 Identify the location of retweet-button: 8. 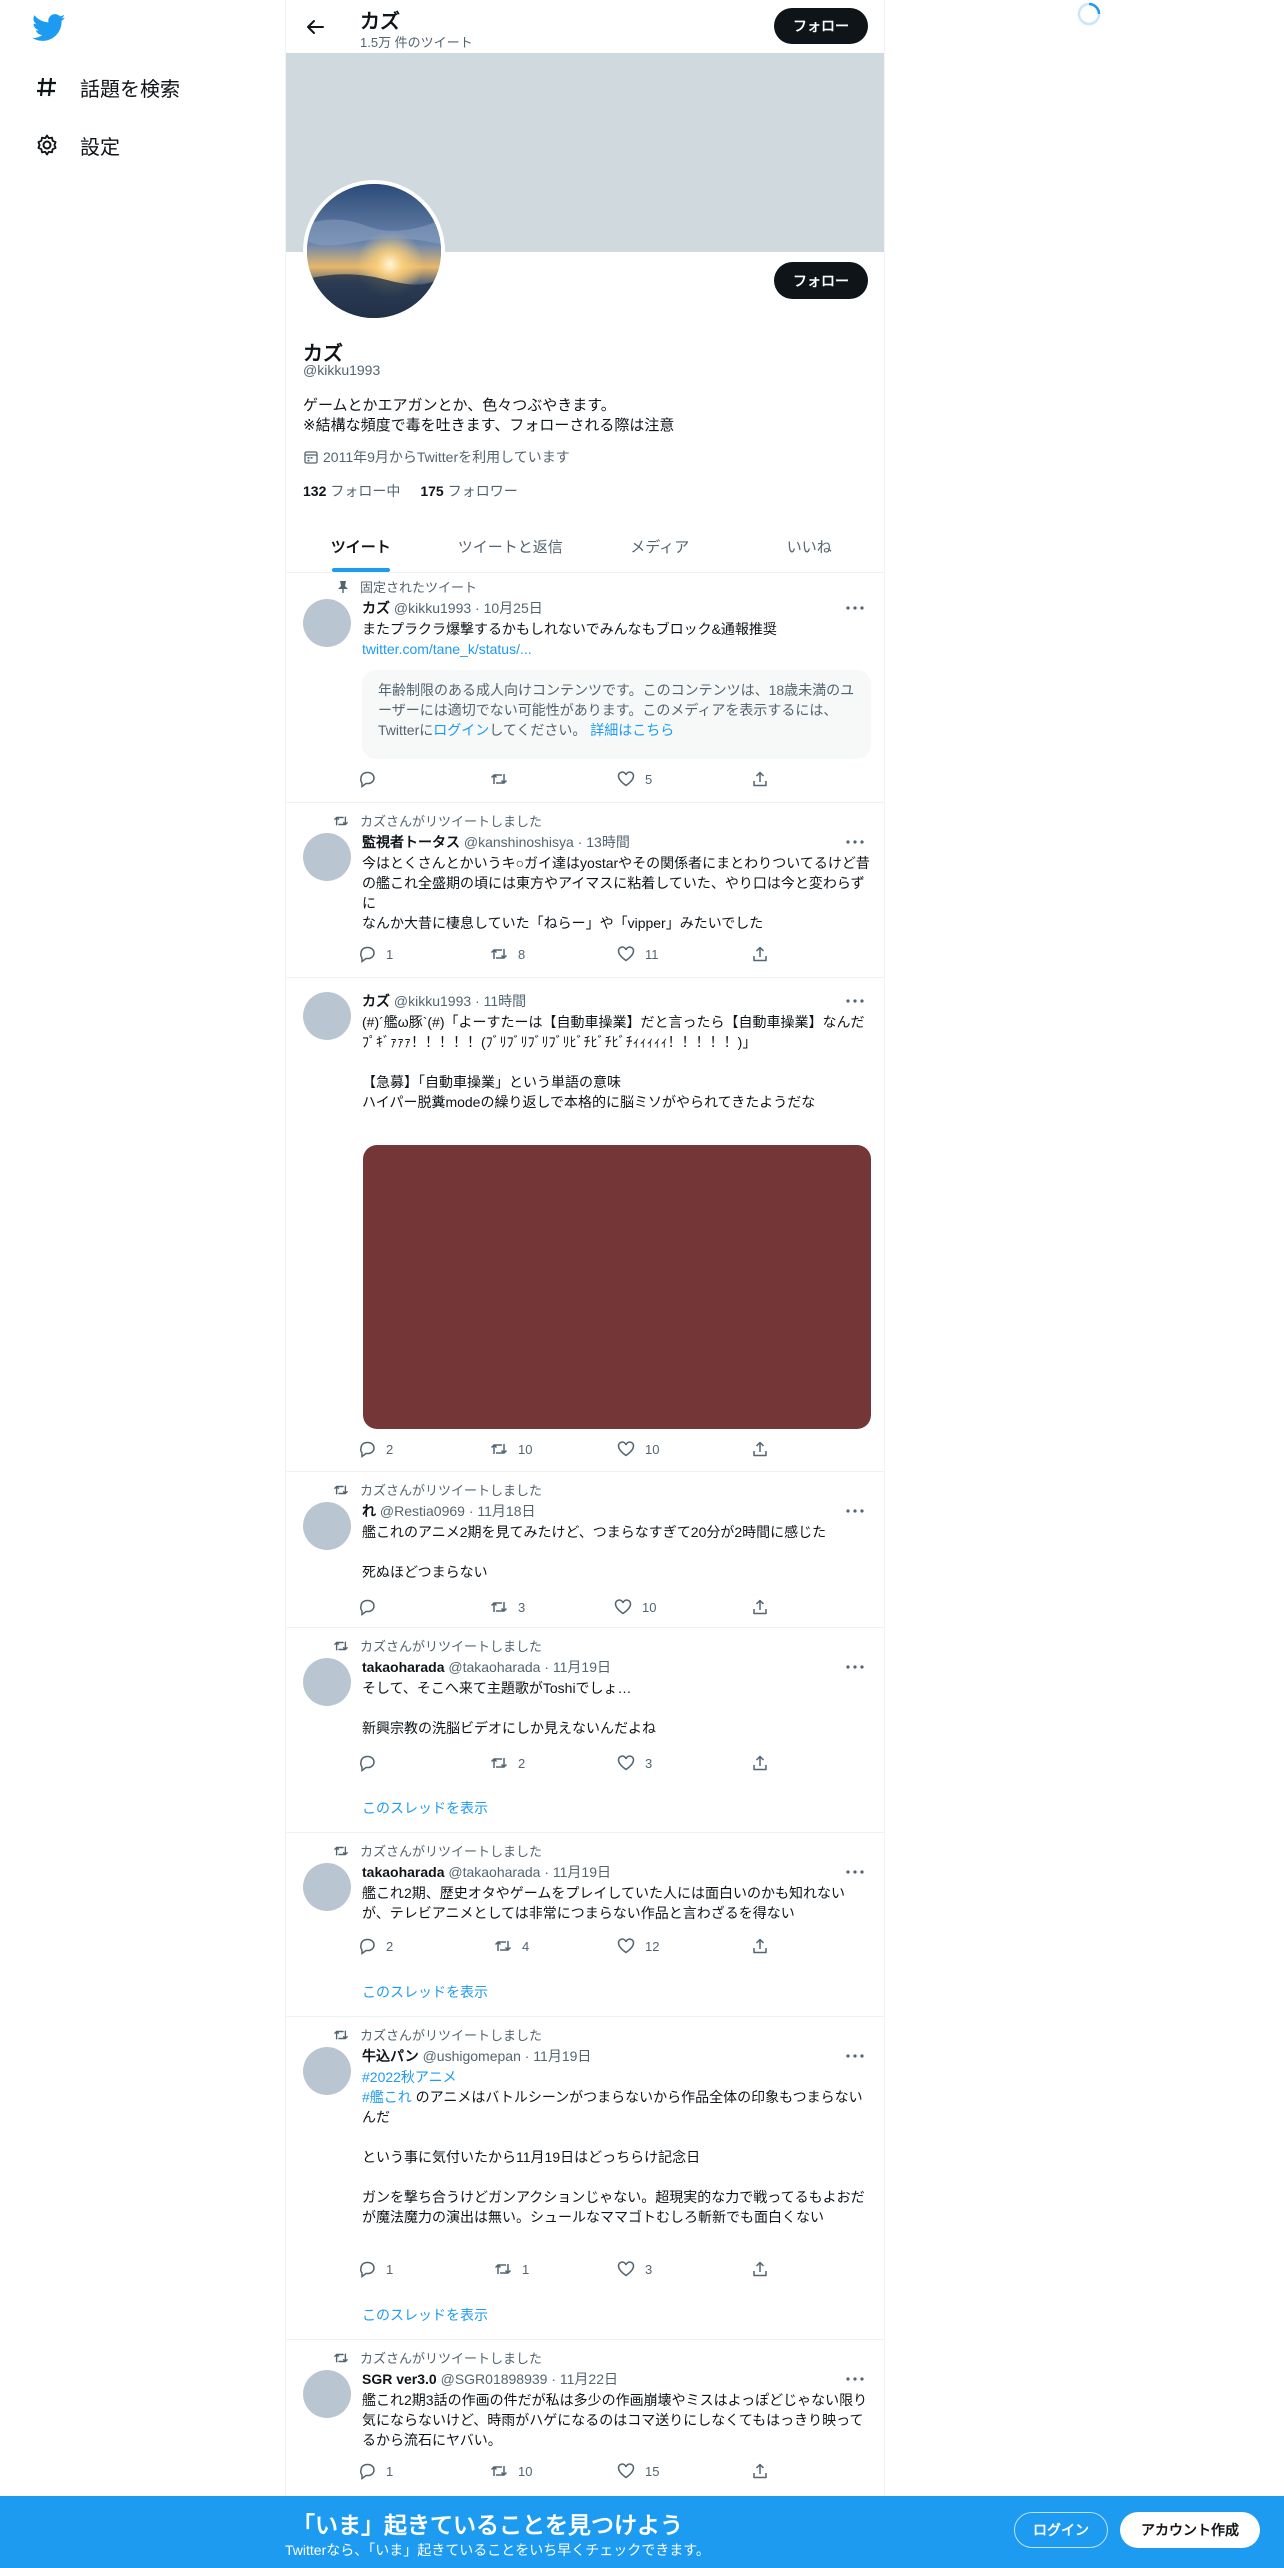
(507, 954).